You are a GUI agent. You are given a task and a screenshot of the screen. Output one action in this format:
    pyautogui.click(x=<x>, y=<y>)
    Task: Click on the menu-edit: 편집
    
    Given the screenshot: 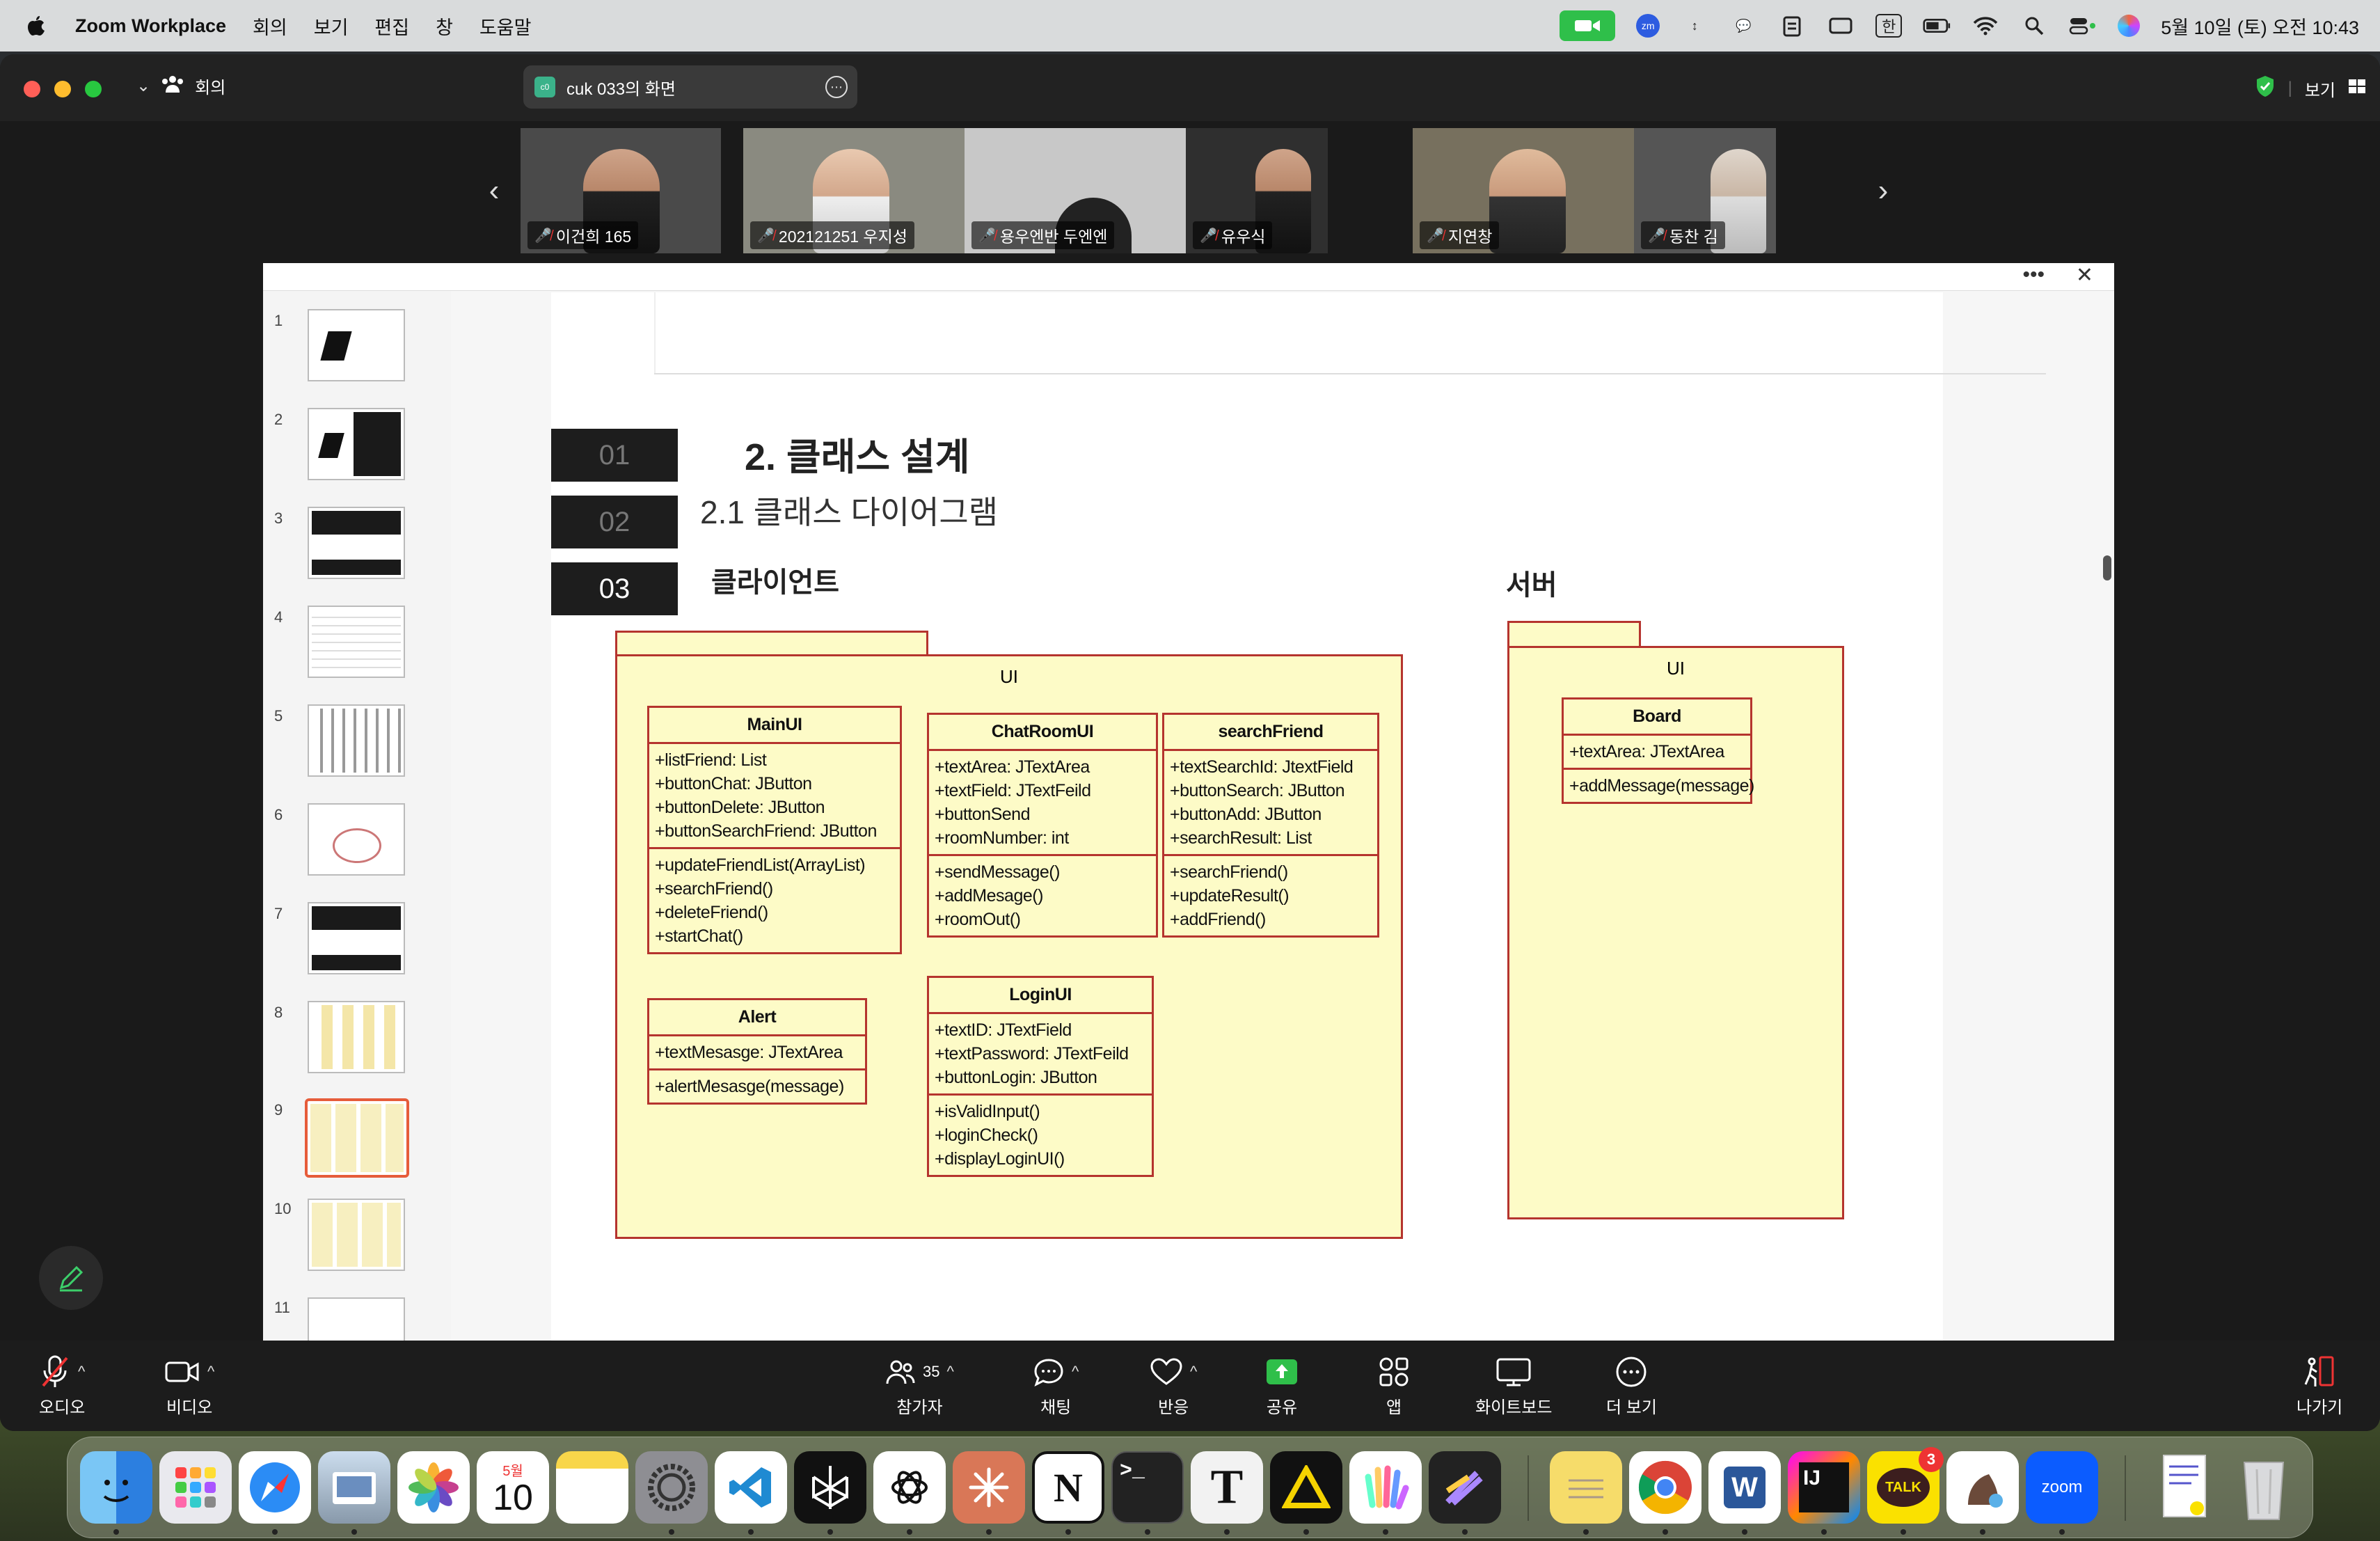 What is the action you would take?
    pyautogui.click(x=391, y=26)
    